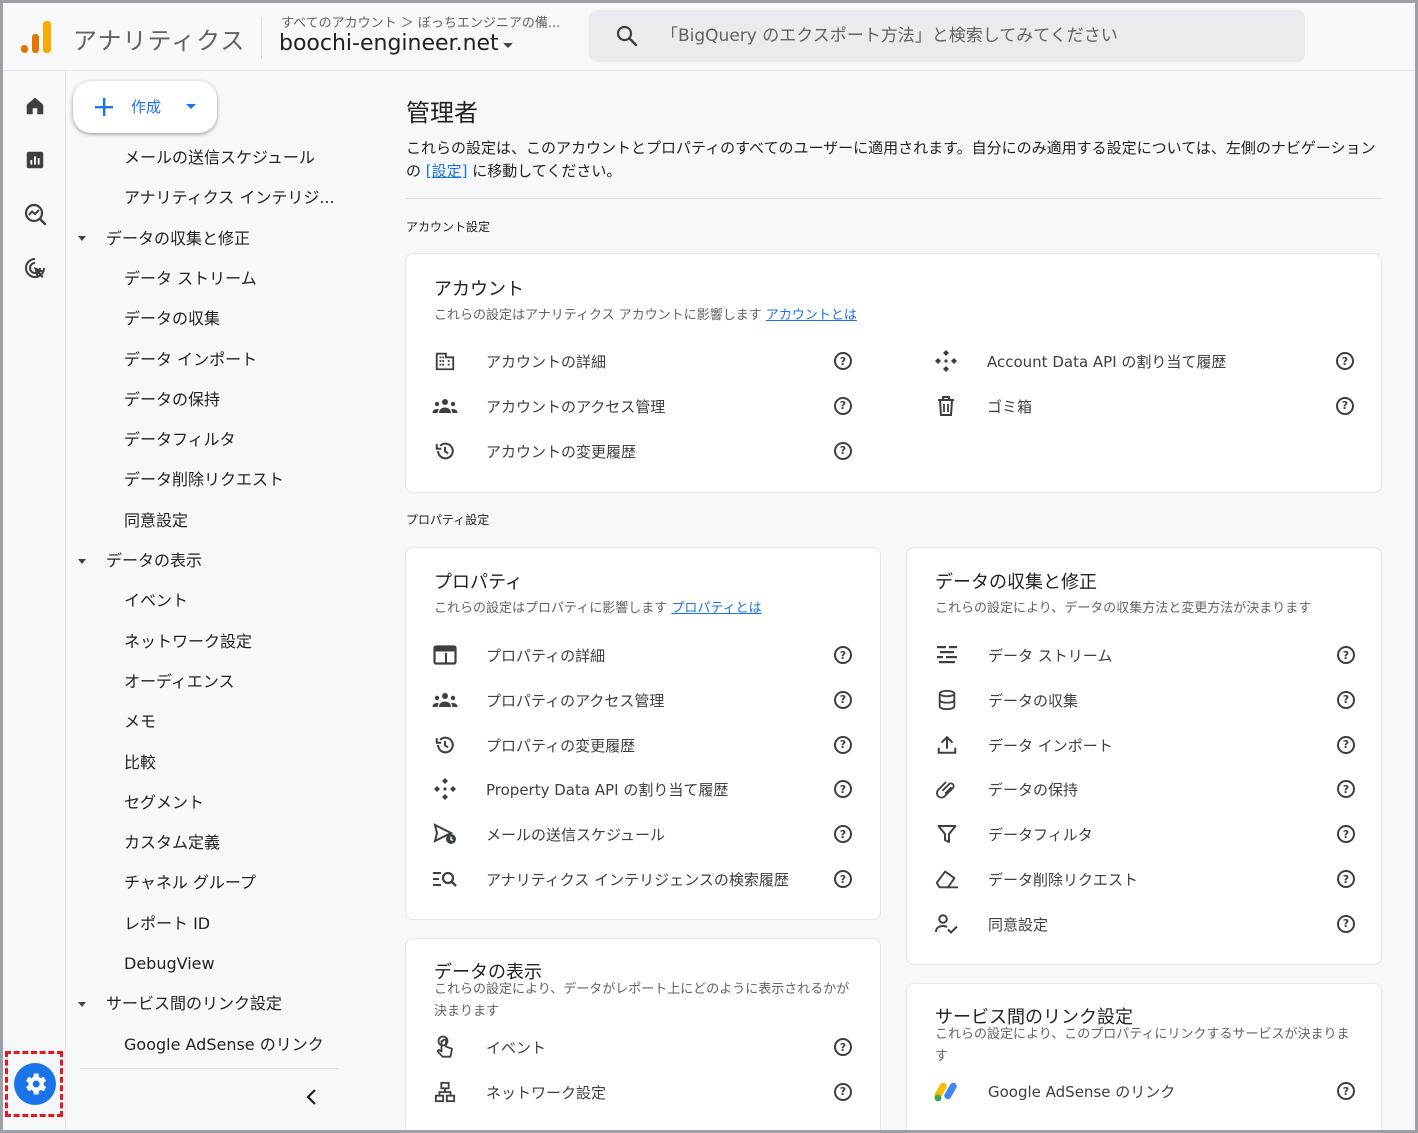 The image size is (1418, 1133). Describe the element at coordinates (716, 608) in the screenshot. I see `about-property-link: プロパティとは` at that location.